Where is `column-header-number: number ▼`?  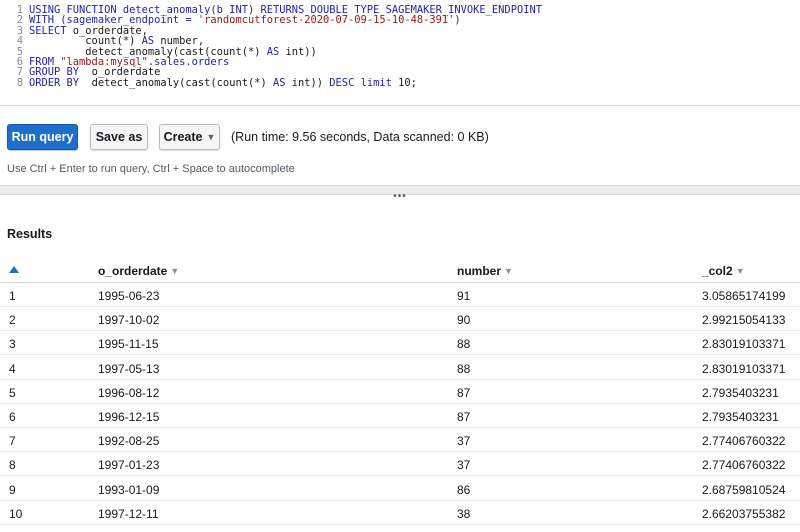
column-header-number: number ▼ is located at coordinates (485, 271).